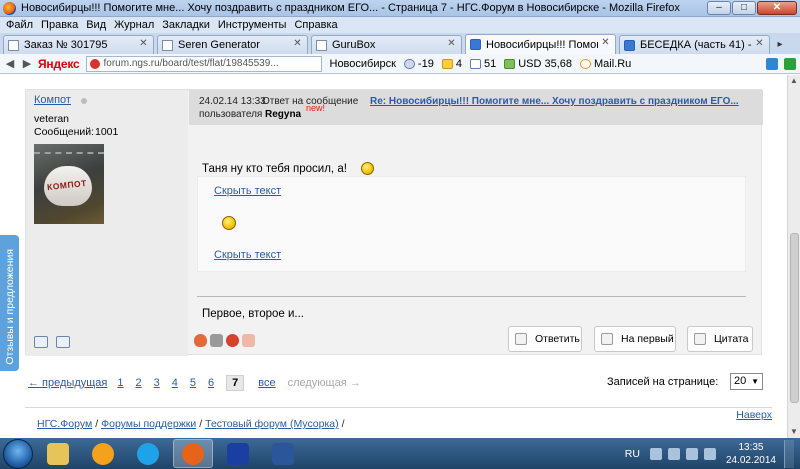  I want to click on taskbar: RU 13:35 24.02.2014, so click(400, 453).